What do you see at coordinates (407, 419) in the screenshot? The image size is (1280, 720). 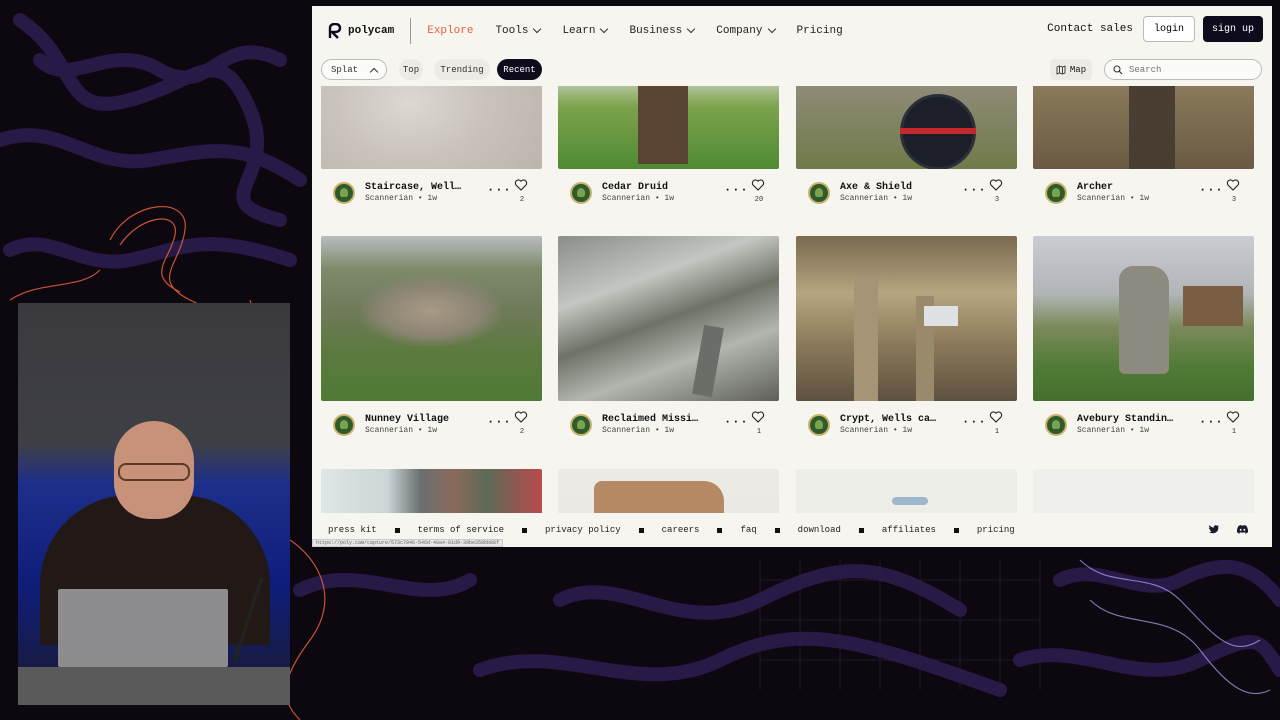 I see `card-title: Nunney Village` at bounding box center [407, 419].